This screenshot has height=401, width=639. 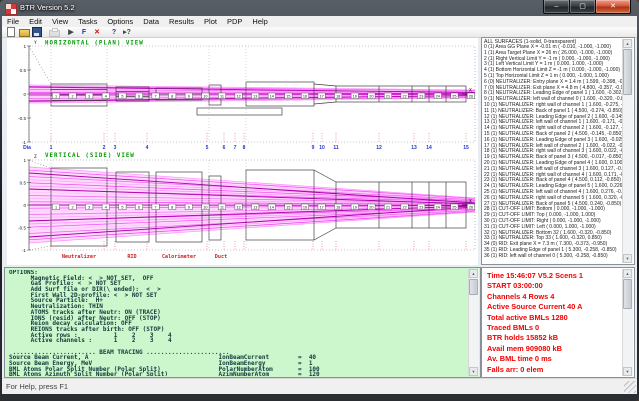 What do you see at coordinates (524, 348) in the screenshot?
I see `run-status-line: Avail mem 909080 kB` at bounding box center [524, 348].